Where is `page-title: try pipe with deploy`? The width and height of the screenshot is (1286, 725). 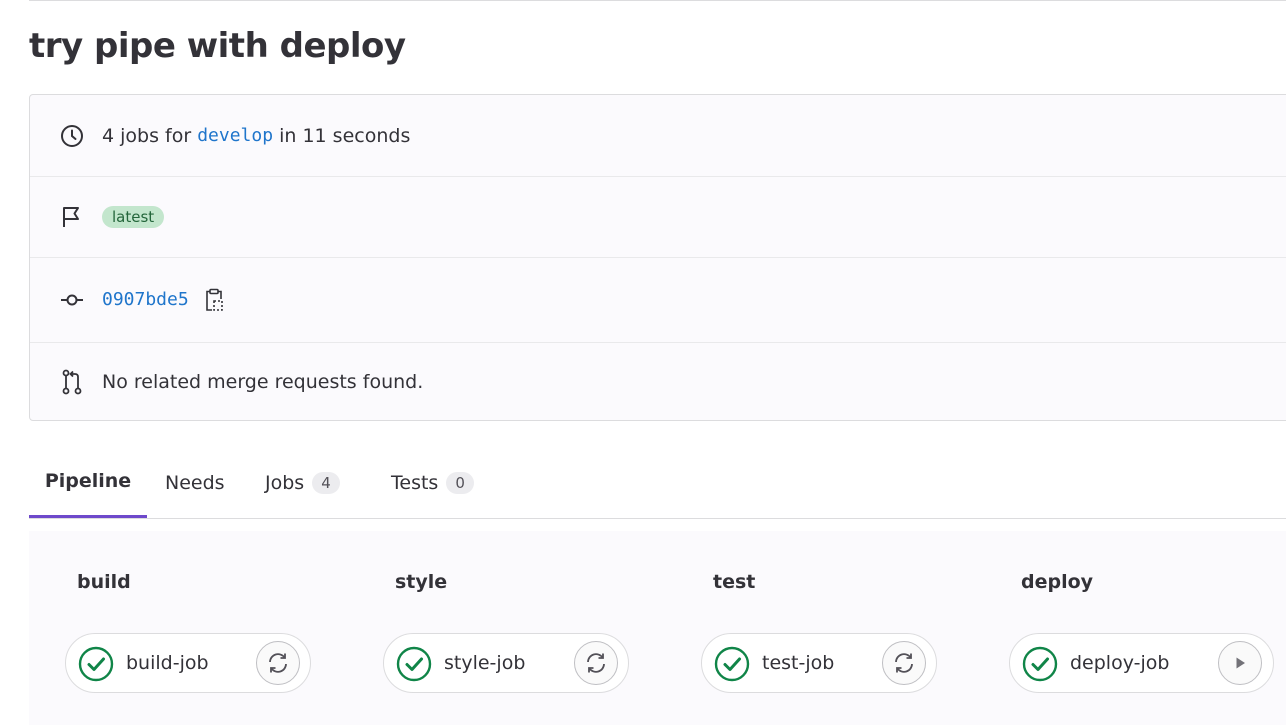 page-title: try pipe with deploy is located at coordinates (217, 46).